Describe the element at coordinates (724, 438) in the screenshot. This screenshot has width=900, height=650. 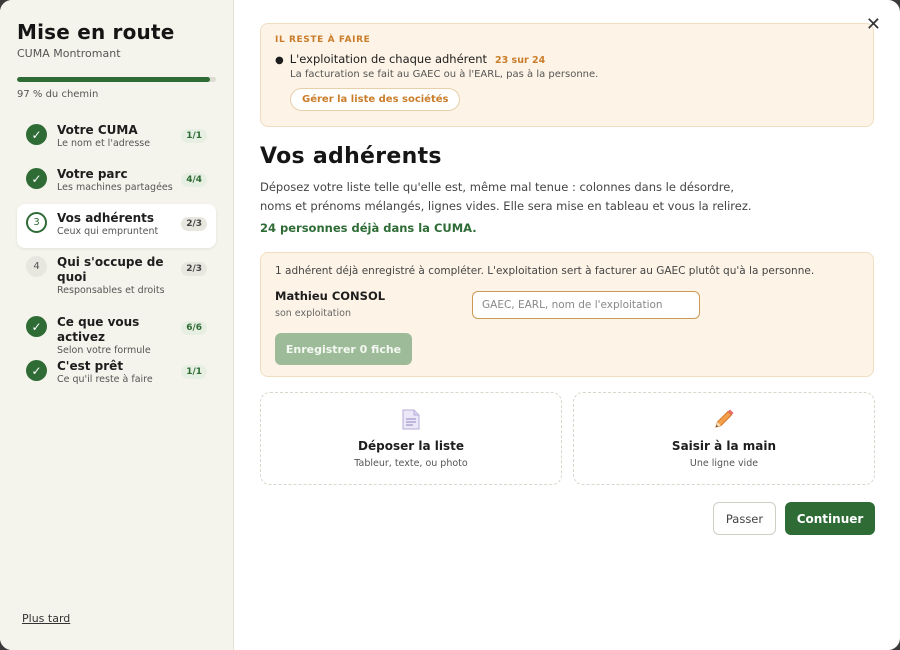
I see `manual-entry-option: Saisir à la main Une ligne vide` at that location.